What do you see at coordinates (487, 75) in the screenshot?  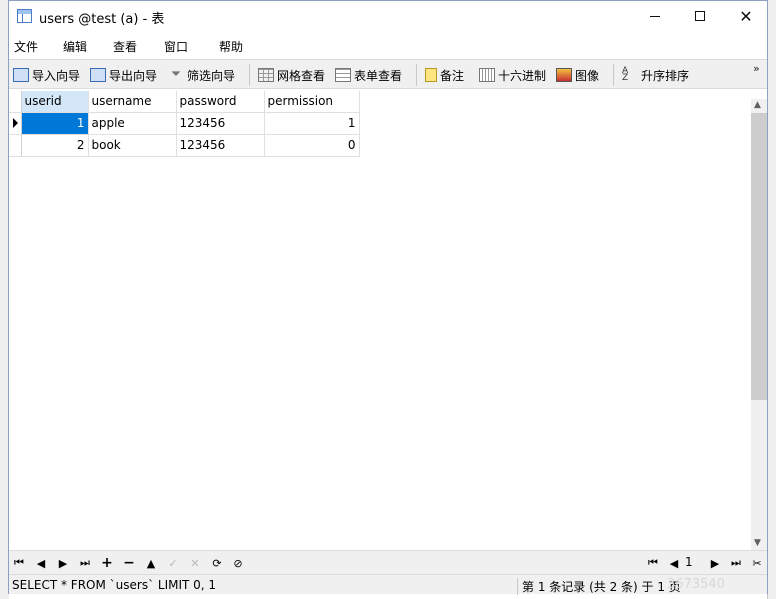 I see `hex-icon` at bounding box center [487, 75].